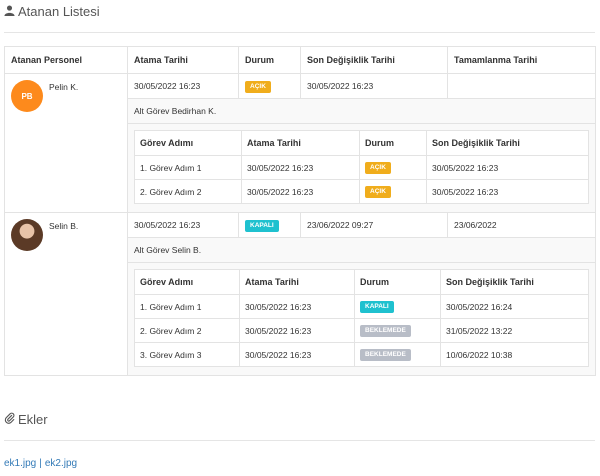  I want to click on avatar: PB, so click(27, 96).